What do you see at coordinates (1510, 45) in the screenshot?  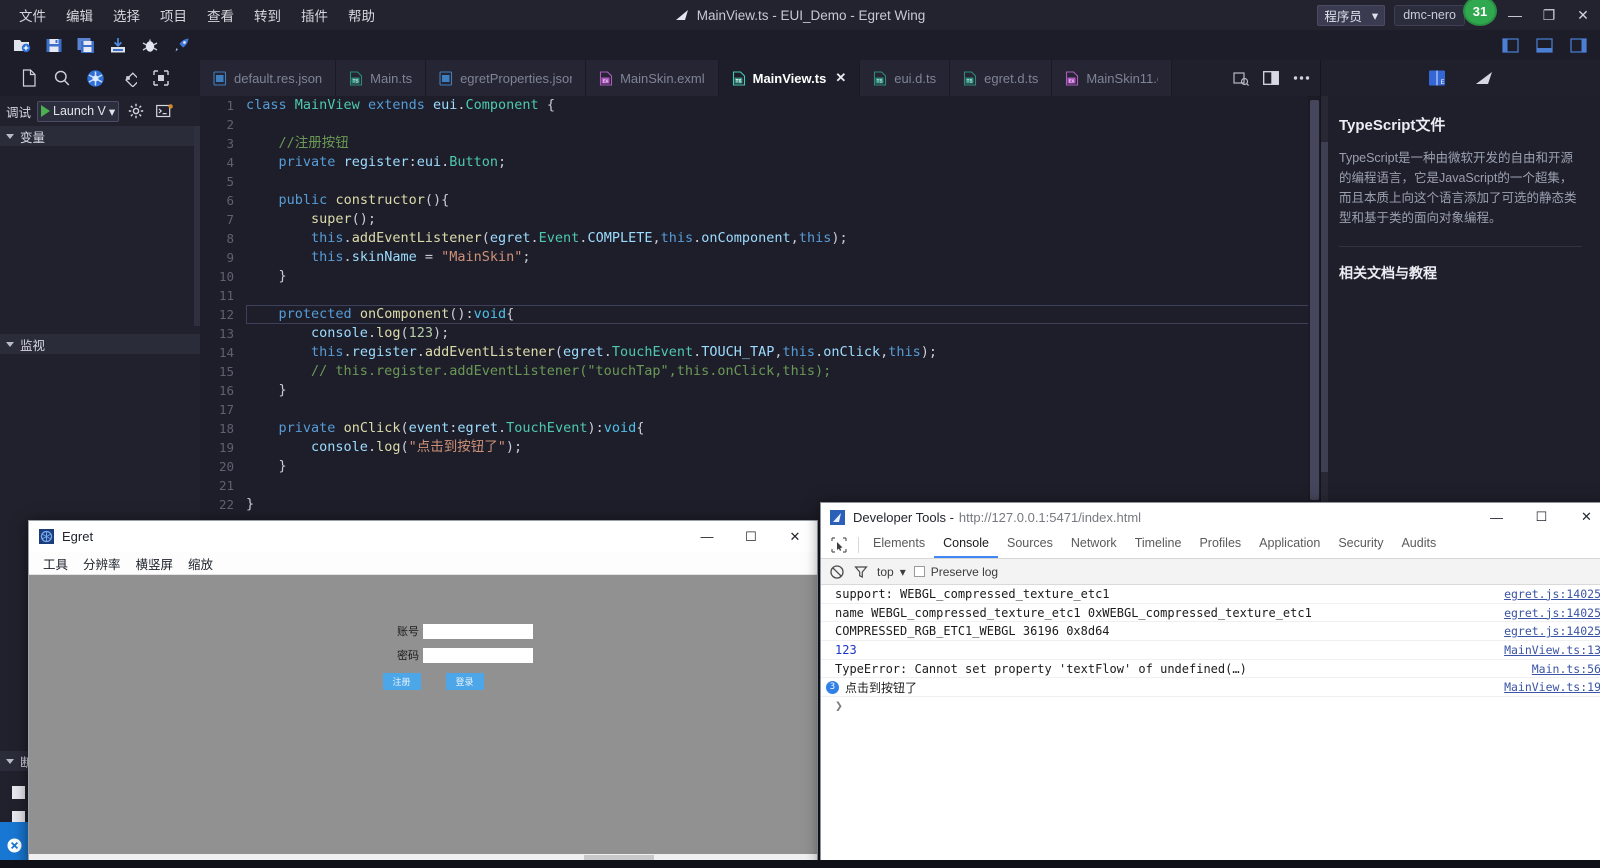 I see `toggle-sidebar-icon` at bounding box center [1510, 45].